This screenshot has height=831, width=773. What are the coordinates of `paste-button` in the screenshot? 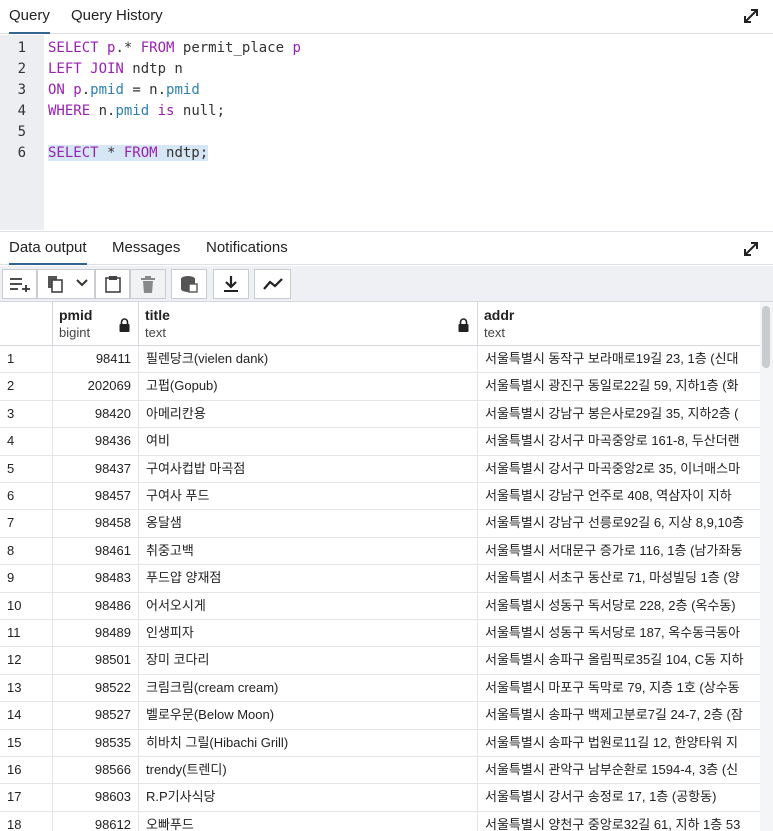 It's located at (112, 284).